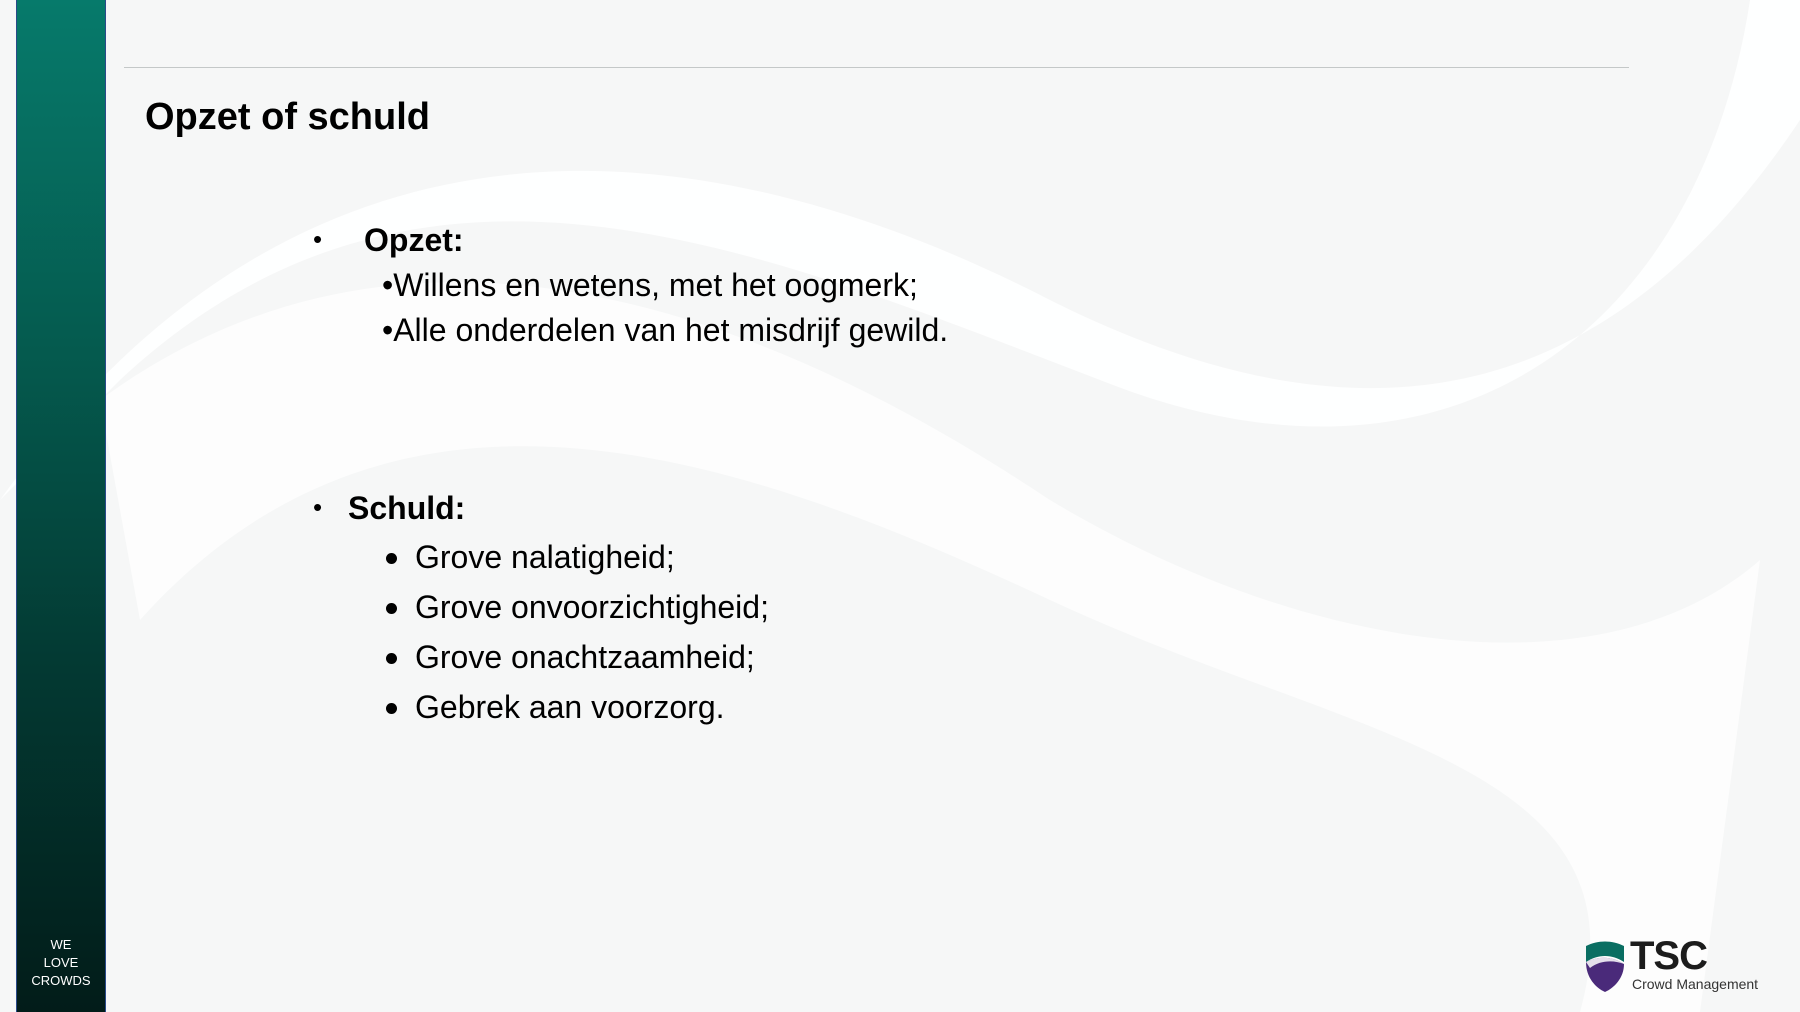 The height and width of the screenshot is (1012, 1800). Describe the element at coordinates (407, 508) in the screenshot. I see `section-heading-schuld: Schuld:` at that location.